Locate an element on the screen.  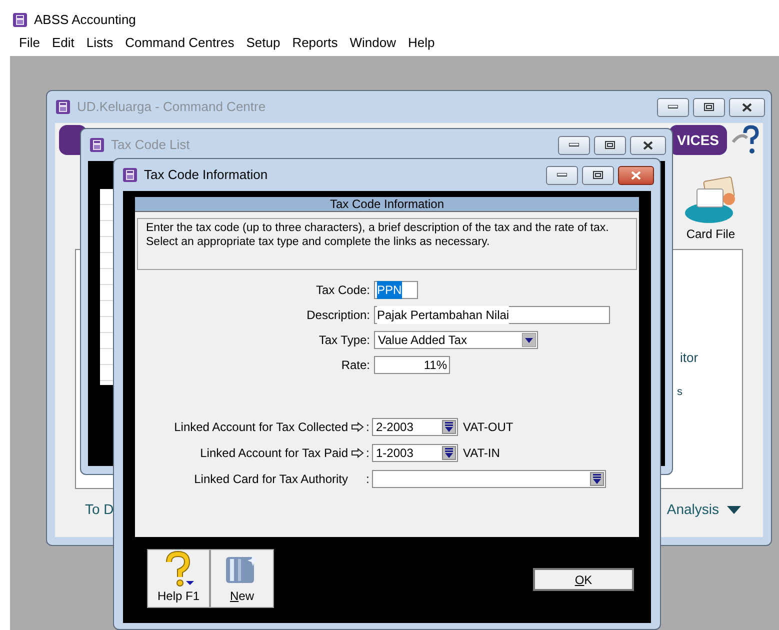
partial-text: s is located at coordinates (679, 392).